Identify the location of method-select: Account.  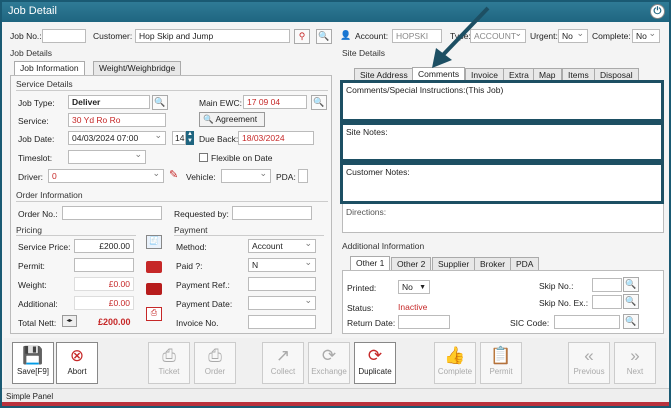
(282, 246).